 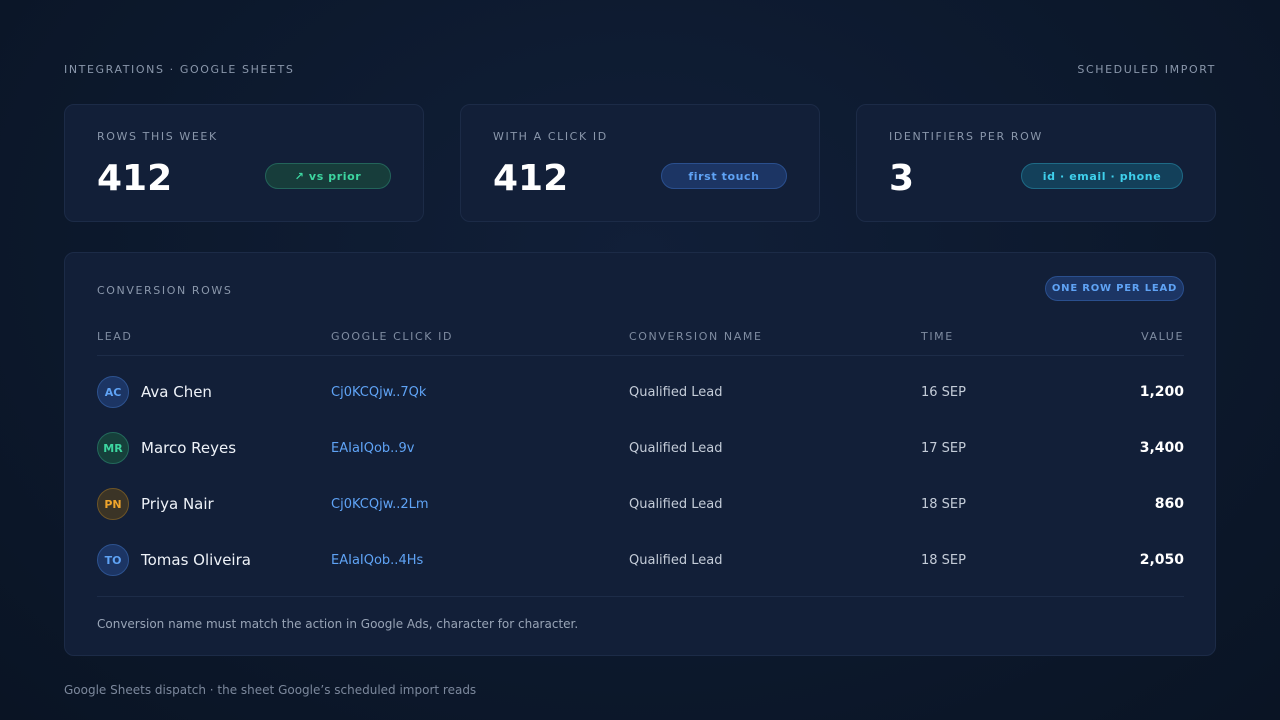 I want to click on stat-label: ROWS THIS WEEK, so click(x=157, y=136).